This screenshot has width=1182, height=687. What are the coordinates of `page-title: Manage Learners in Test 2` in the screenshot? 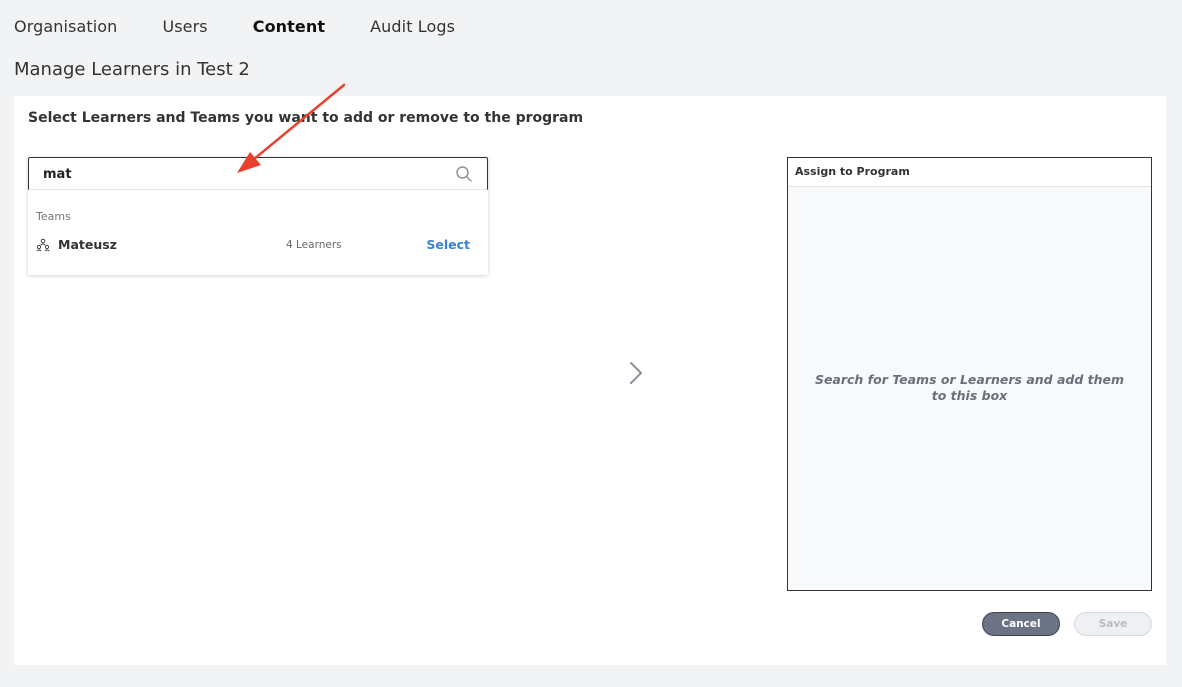 It's located at (132, 69).